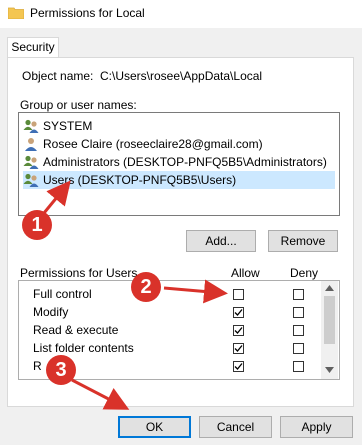 This screenshot has width=362, height=445. What do you see at coordinates (146, 287) in the screenshot?
I see `callout-2: 2` at bounding box center [146, 287].